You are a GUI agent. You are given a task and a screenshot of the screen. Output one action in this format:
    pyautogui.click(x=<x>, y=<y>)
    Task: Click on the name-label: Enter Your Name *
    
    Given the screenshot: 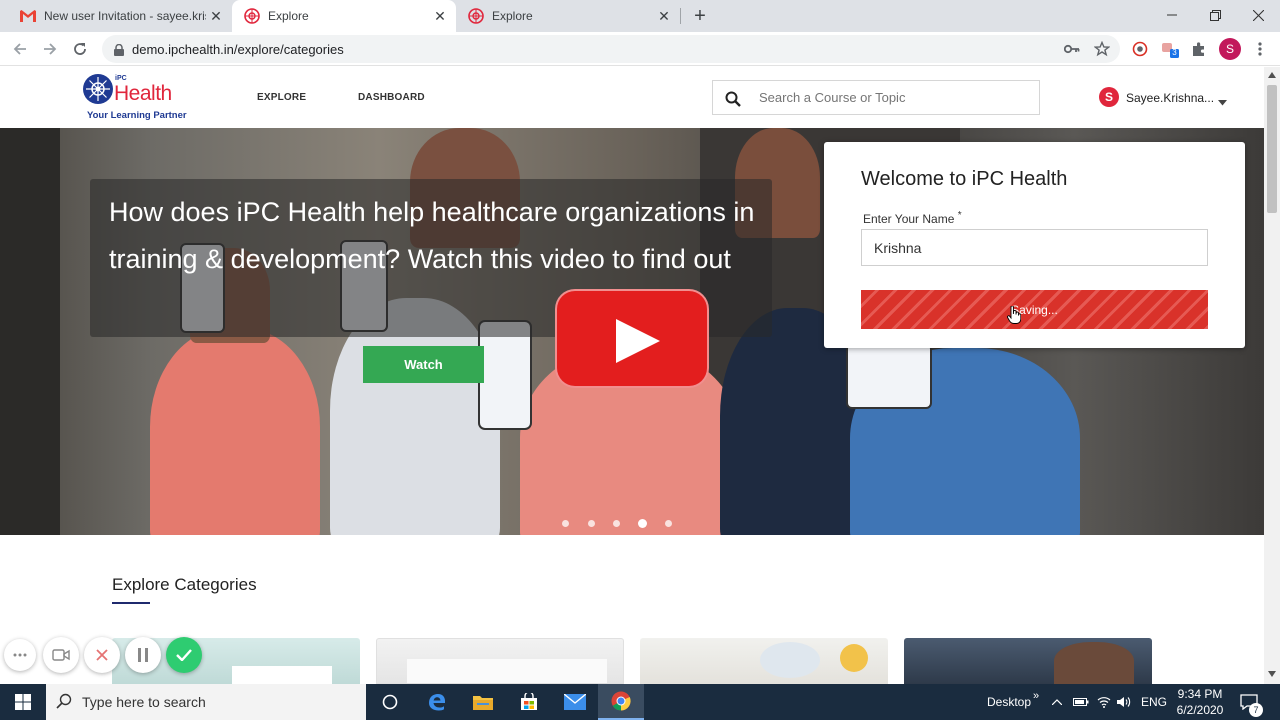 What is the action you would take?
    pyautogui.click(x=912, y=218)
    